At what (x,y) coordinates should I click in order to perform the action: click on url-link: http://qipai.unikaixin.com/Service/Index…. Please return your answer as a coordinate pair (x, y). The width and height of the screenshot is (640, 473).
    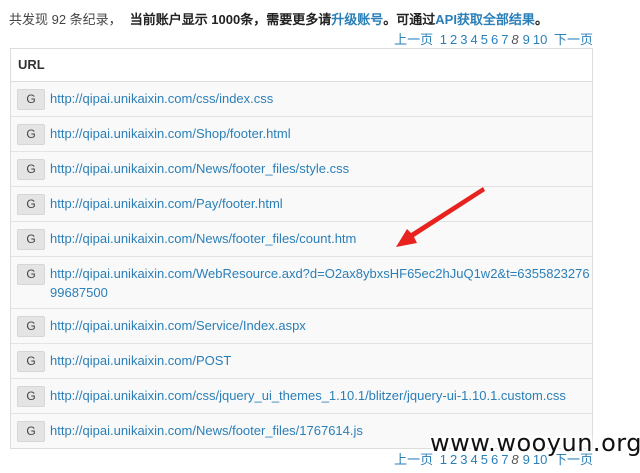
    Looking at the image, I should click on (178, 325).